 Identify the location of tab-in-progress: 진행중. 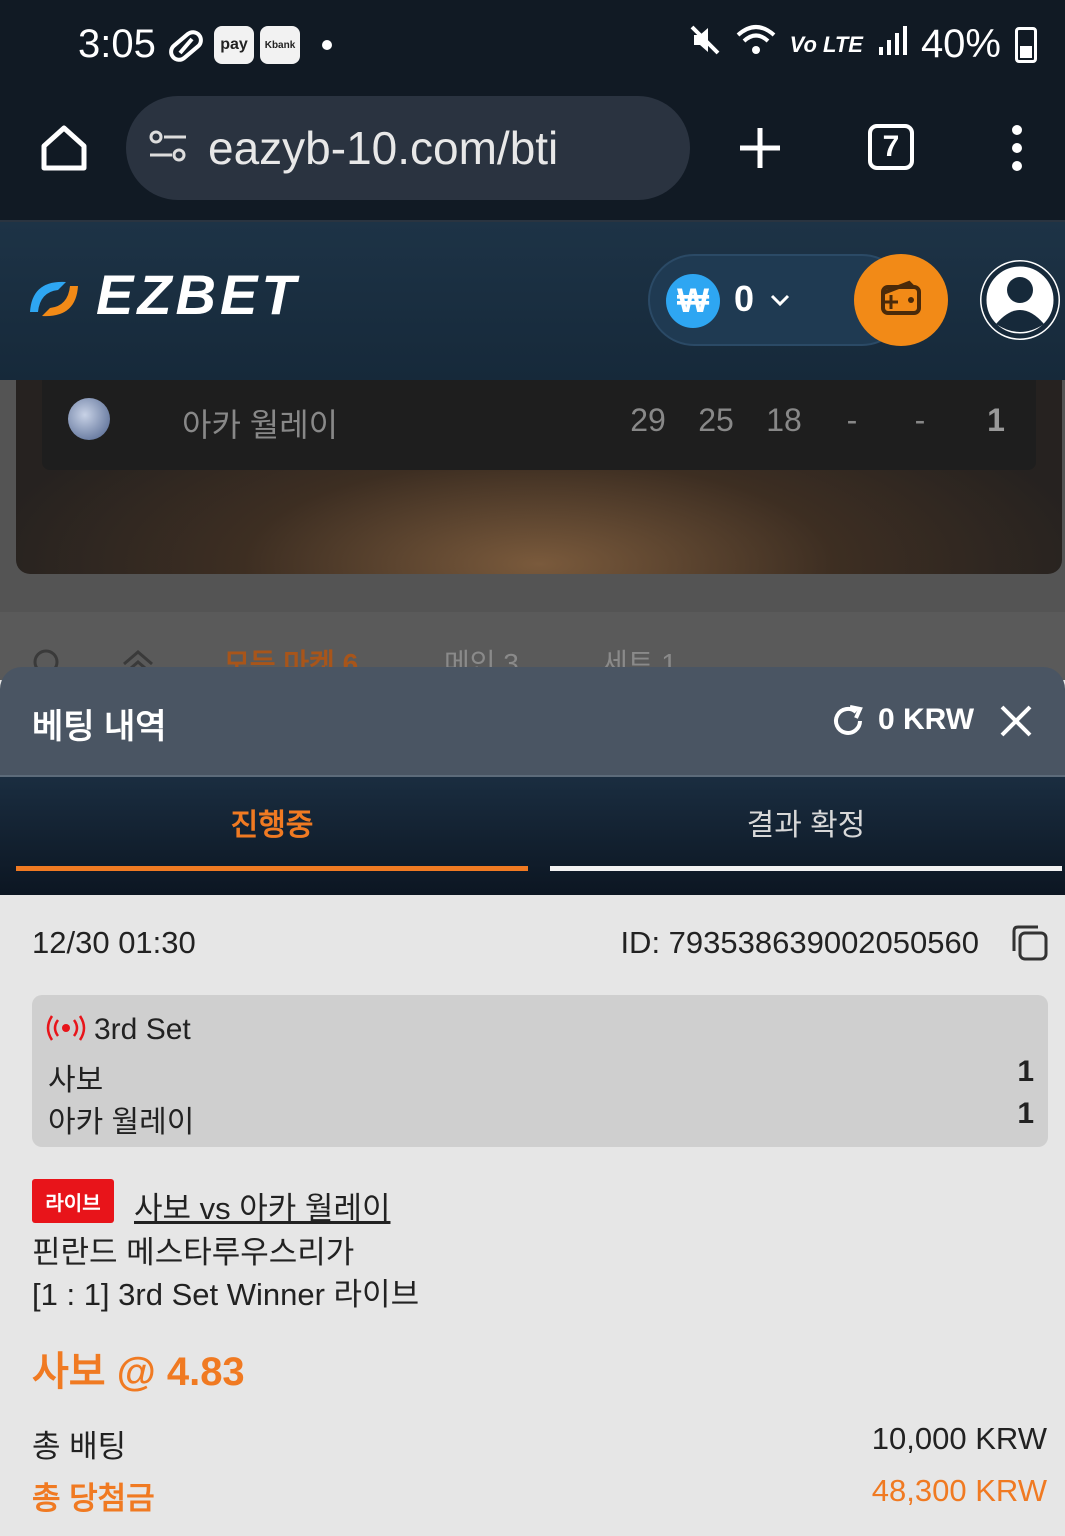
(272, 824).